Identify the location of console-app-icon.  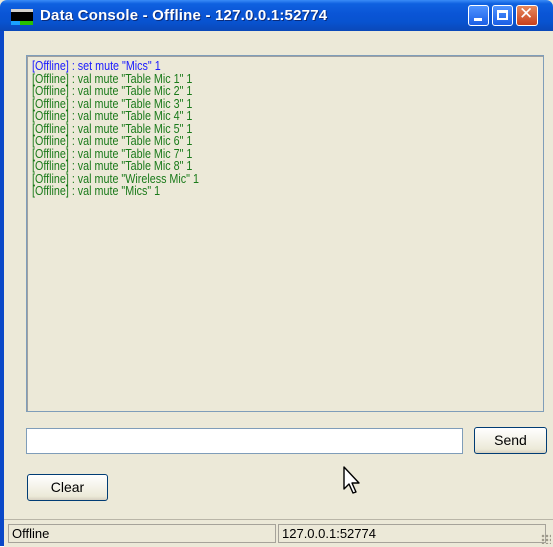
(22, 17).